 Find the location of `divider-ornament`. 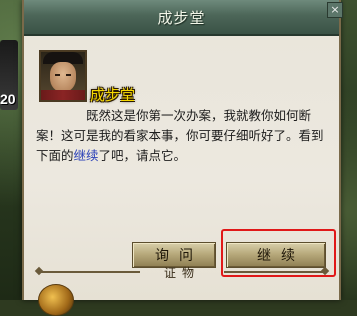

divider-ornament is located at coordinates (325, 271).